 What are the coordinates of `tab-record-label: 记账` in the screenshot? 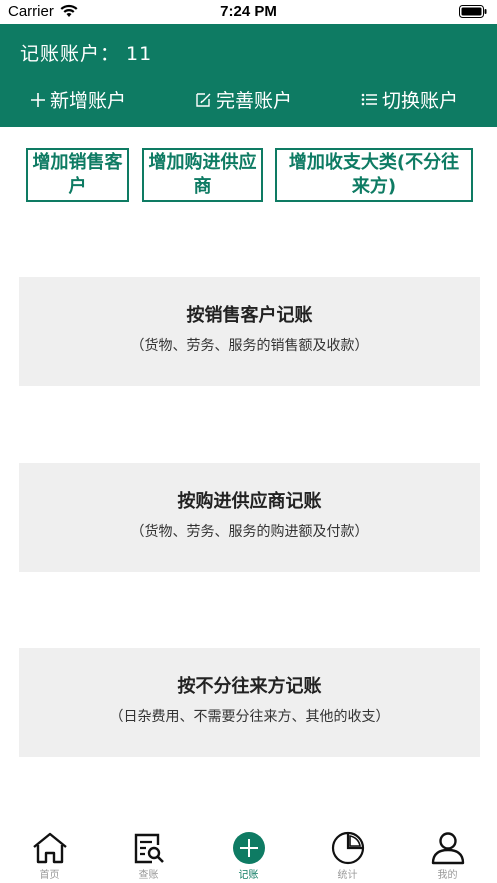 It's located at (248, 875).